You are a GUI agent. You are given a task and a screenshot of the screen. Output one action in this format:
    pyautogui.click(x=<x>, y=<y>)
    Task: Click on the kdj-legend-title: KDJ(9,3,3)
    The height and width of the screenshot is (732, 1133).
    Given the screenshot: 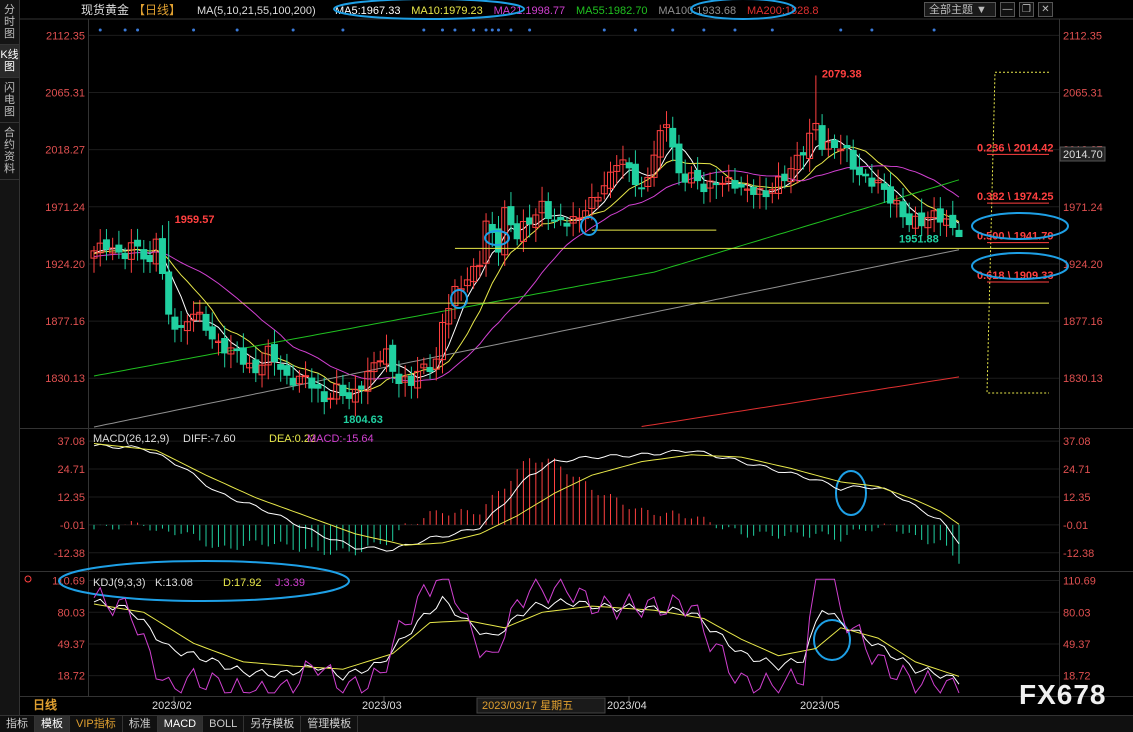 What is the action you would take?
    pyautogui.click(x=119, y=583)
    